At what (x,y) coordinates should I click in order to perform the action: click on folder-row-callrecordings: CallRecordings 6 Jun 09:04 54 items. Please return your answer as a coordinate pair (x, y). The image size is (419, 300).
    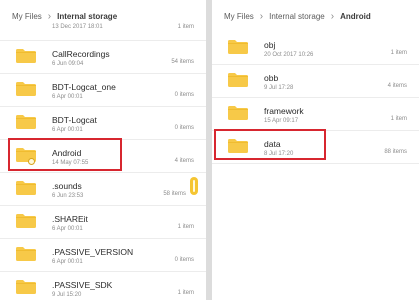
    Looking at the image, I should click on (103, 57).